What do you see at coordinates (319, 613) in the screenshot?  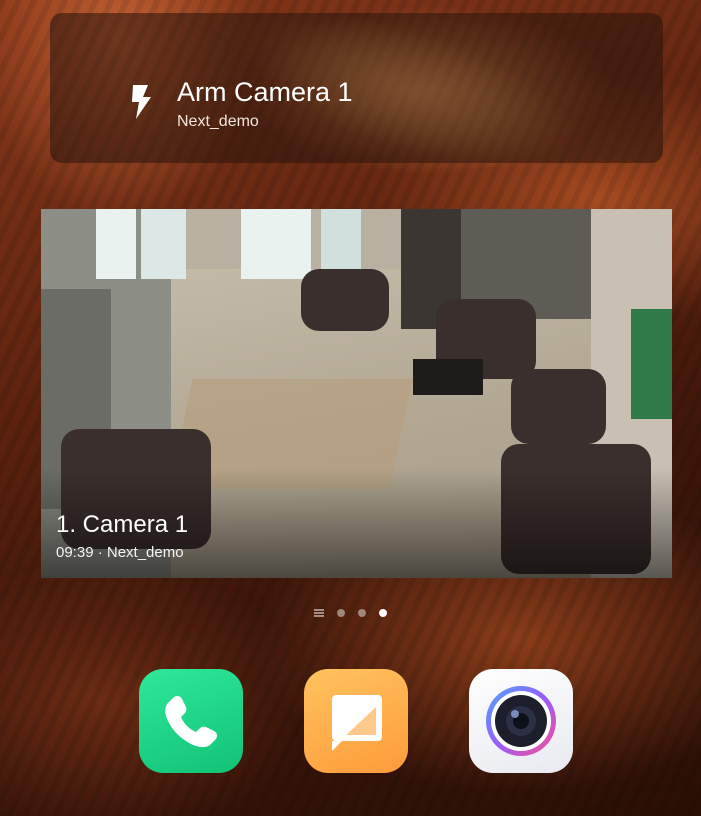 I see `menu-lines-icon` at bounding box center [319, 613].